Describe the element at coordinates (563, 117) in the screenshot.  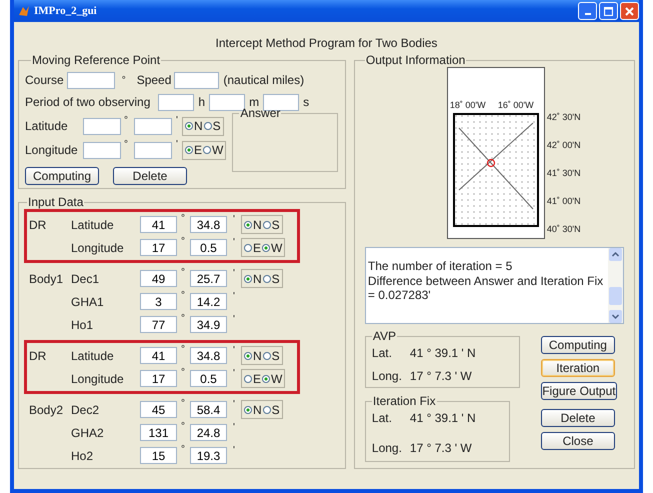
I see `axis-label: 42˚ 30'N` at that location.